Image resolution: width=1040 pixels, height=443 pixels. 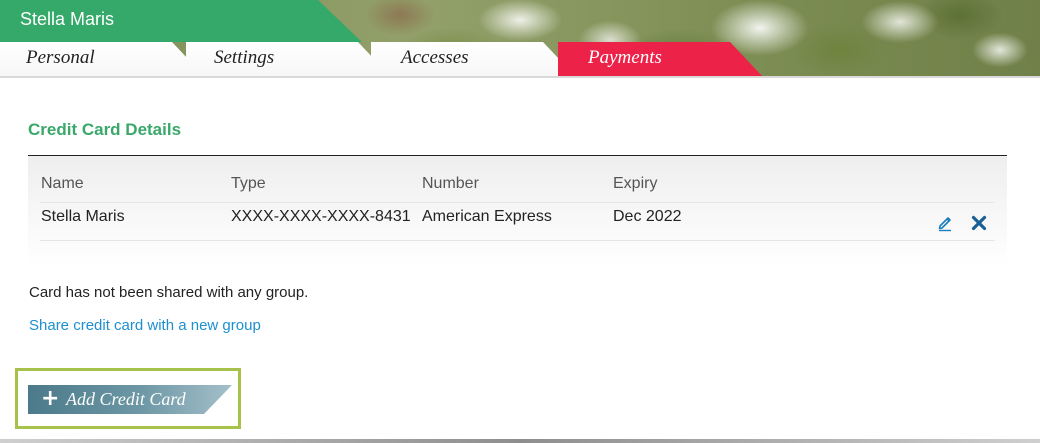 What do you see at coordinates (145, 325) in the screenshot?
I see `share-card-link: Share credit card with a new group` at bounding box center [145, 325].